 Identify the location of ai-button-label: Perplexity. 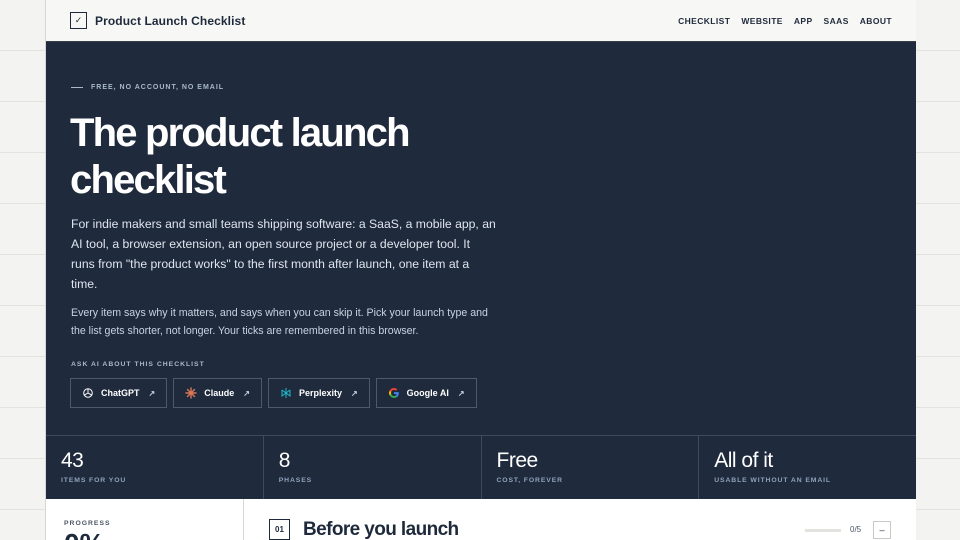
(320, 393).